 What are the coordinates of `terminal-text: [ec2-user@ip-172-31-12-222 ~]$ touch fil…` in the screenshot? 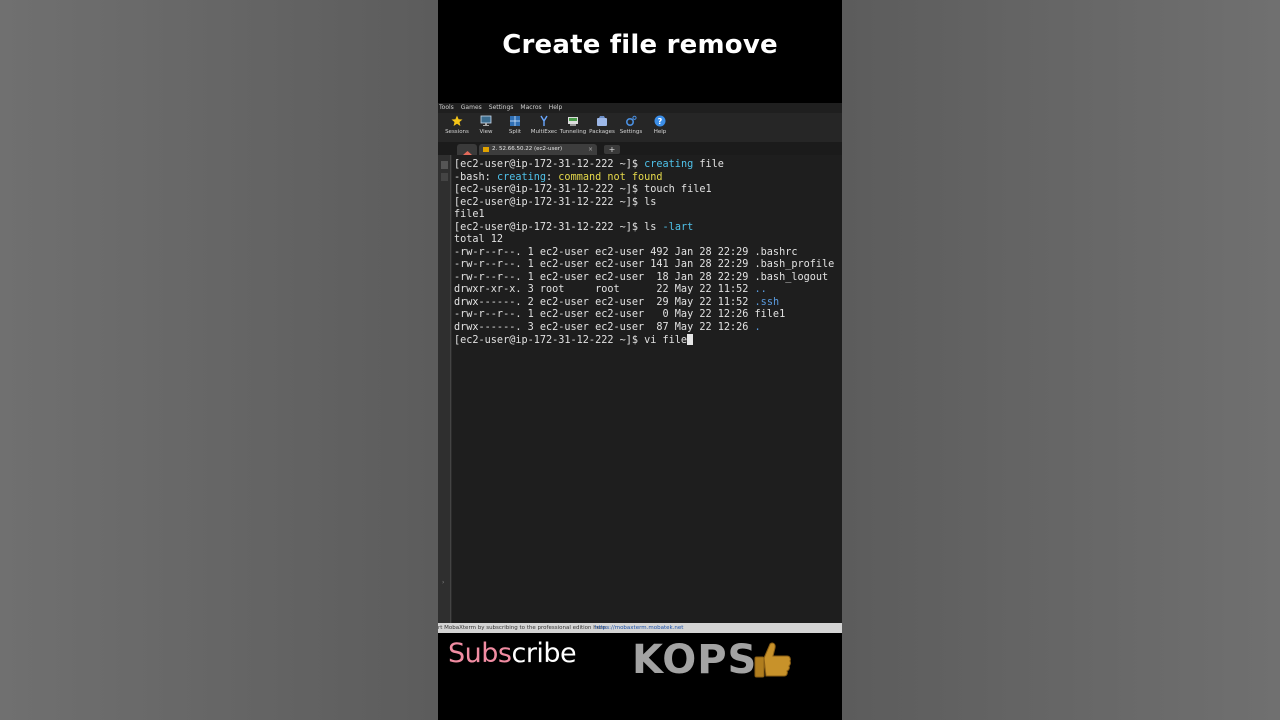 It's located at (583, 189).